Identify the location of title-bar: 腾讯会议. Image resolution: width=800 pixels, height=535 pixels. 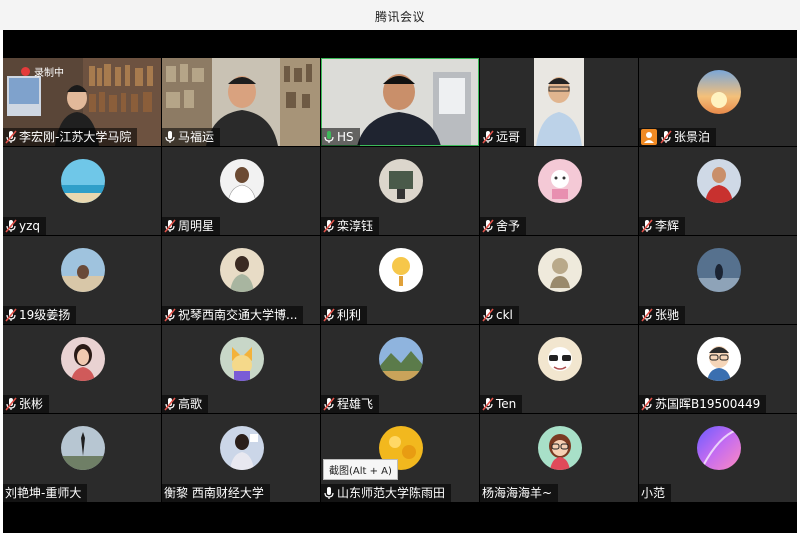
(400, 15).